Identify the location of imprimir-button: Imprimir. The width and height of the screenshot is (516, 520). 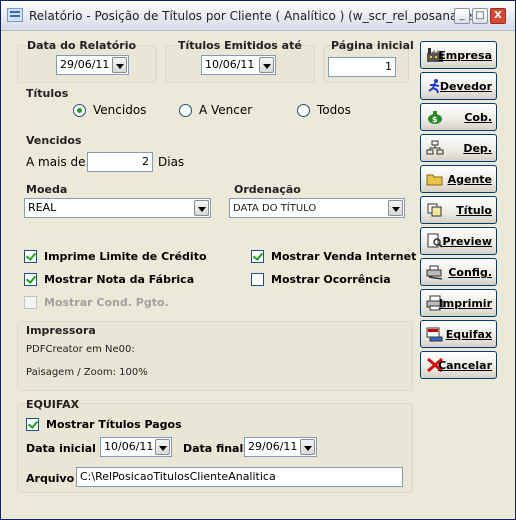
(458, 303).